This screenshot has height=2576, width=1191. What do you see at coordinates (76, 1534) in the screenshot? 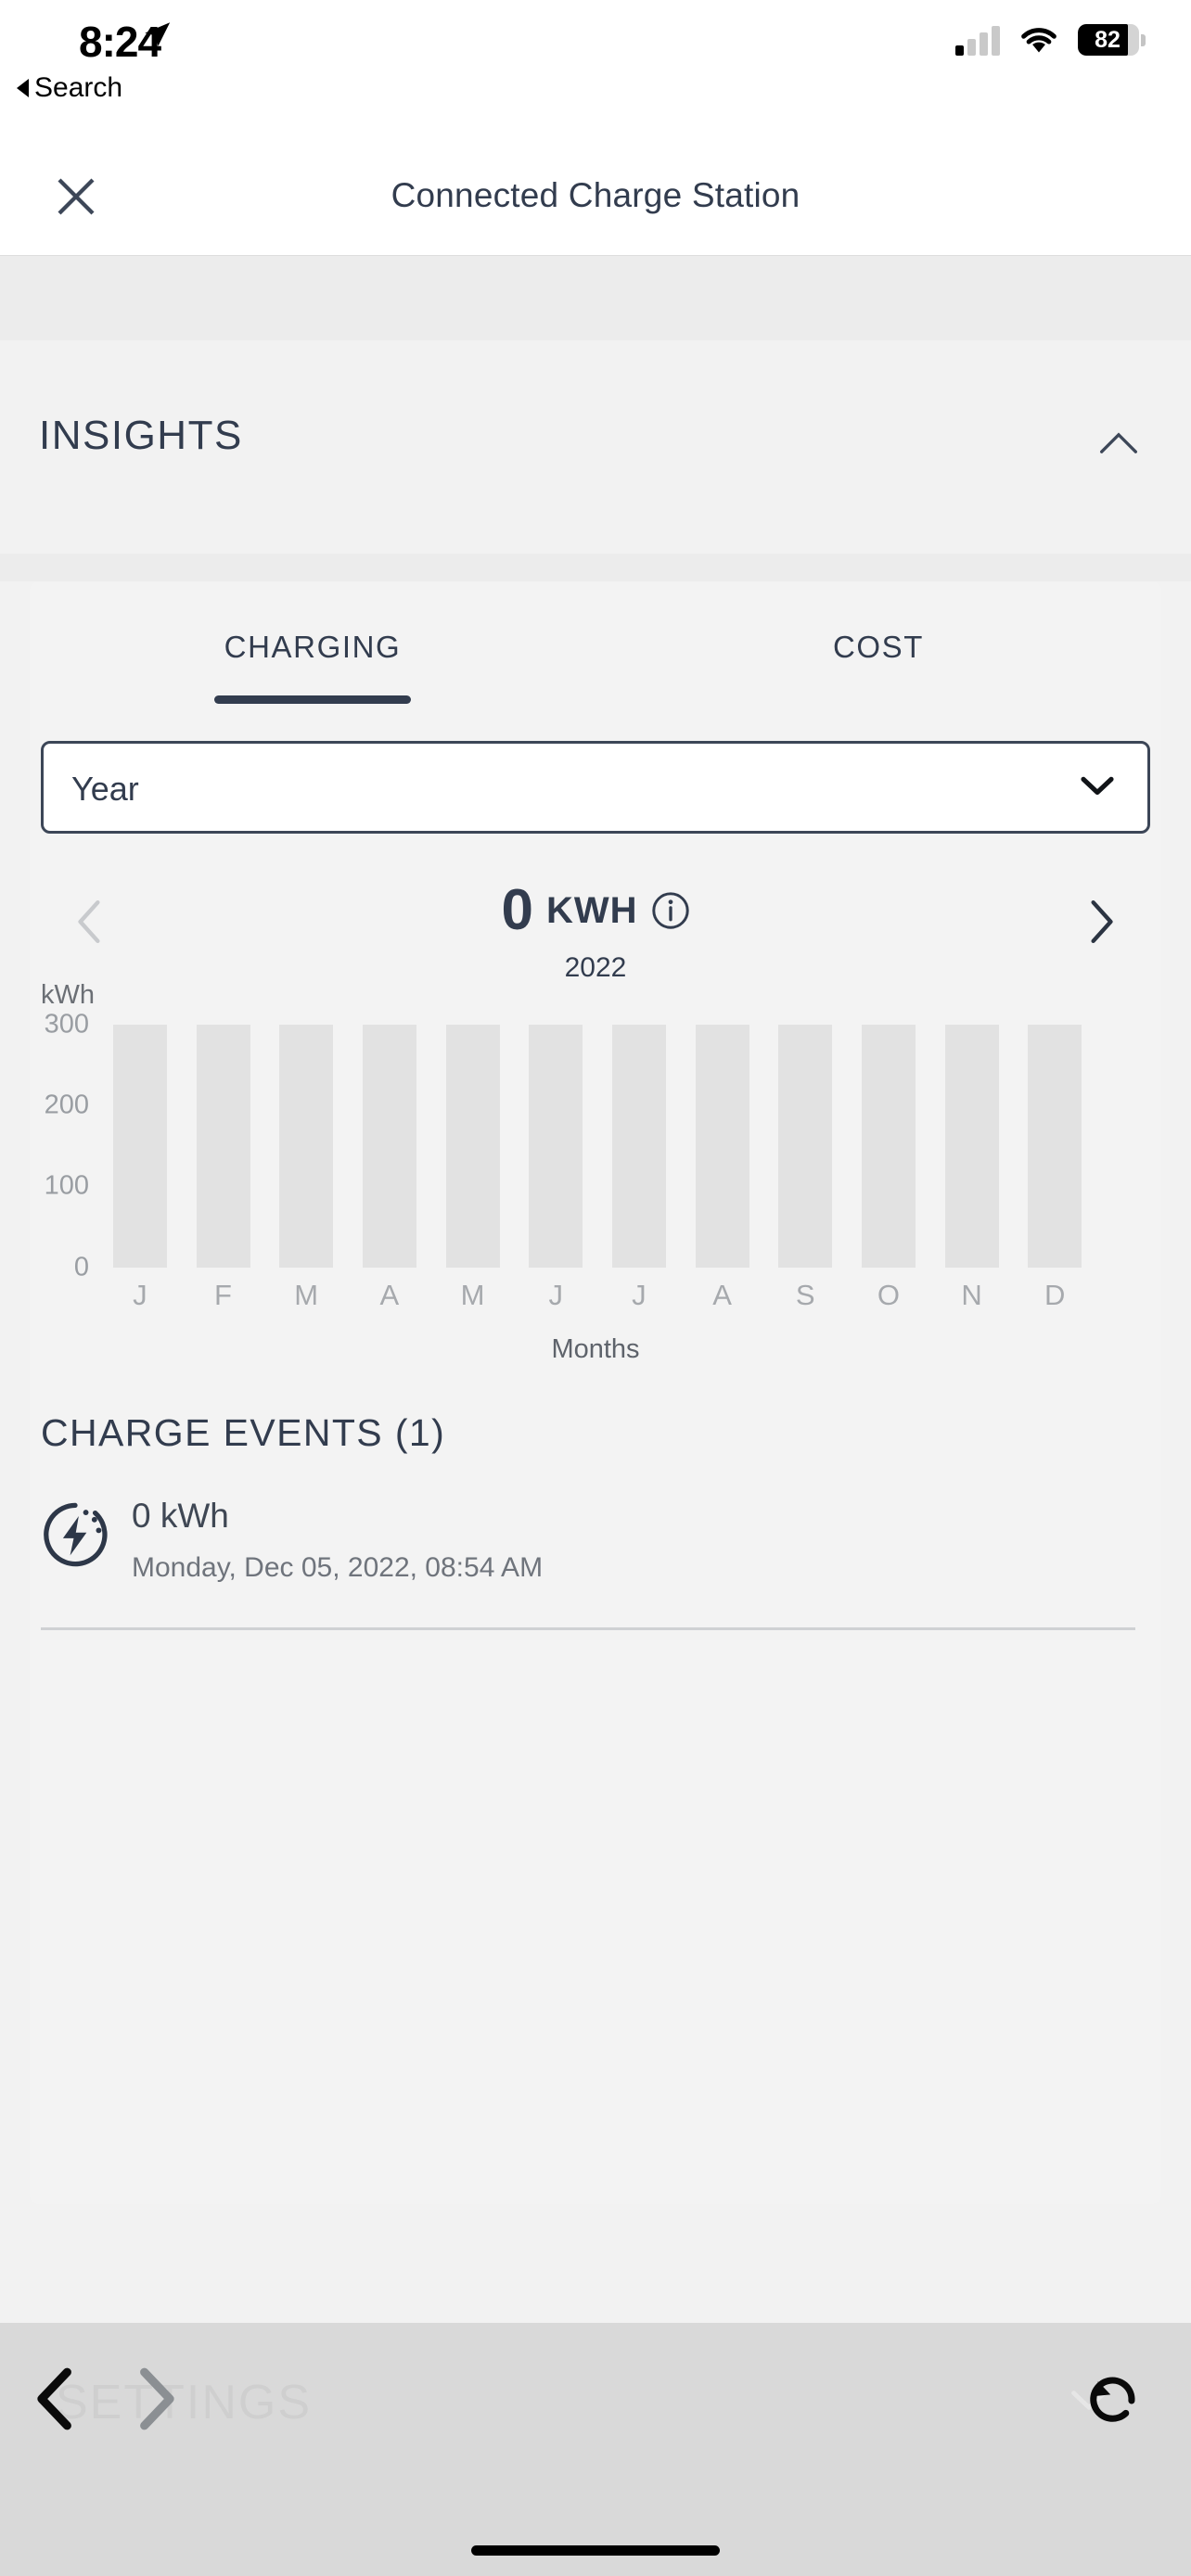
I see `charge-bolt-icon` at bounding box center [76, 1534].